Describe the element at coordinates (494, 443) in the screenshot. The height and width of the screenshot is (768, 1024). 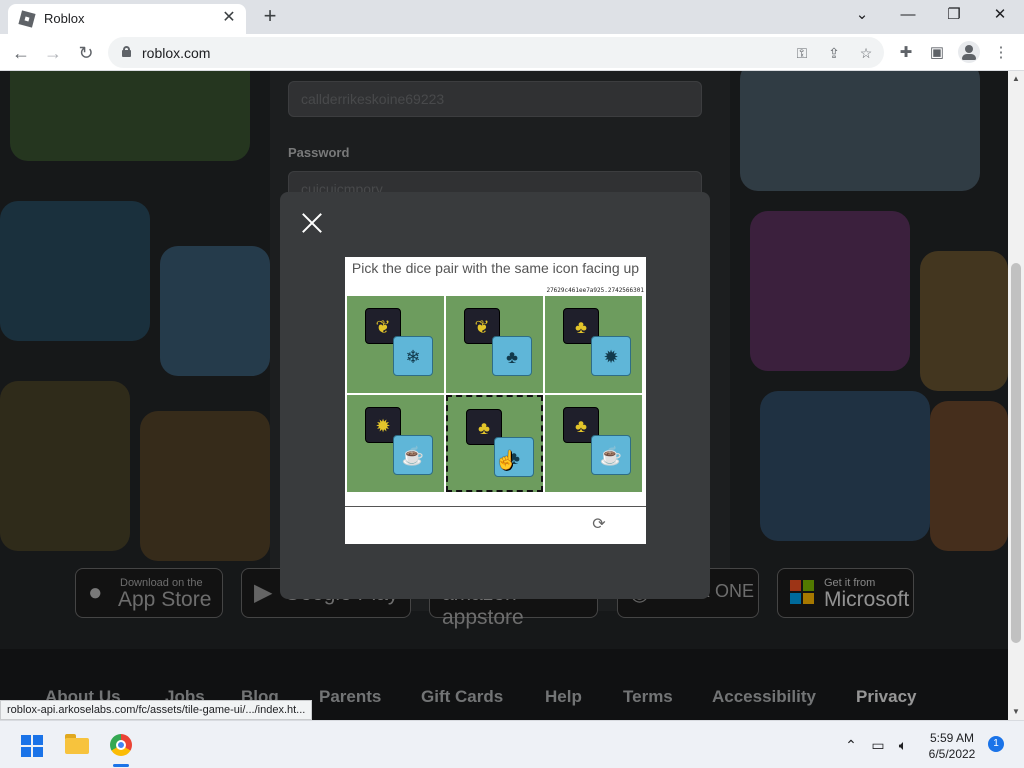
I see `captcha-tile-5: ♣ ♣` at that location.